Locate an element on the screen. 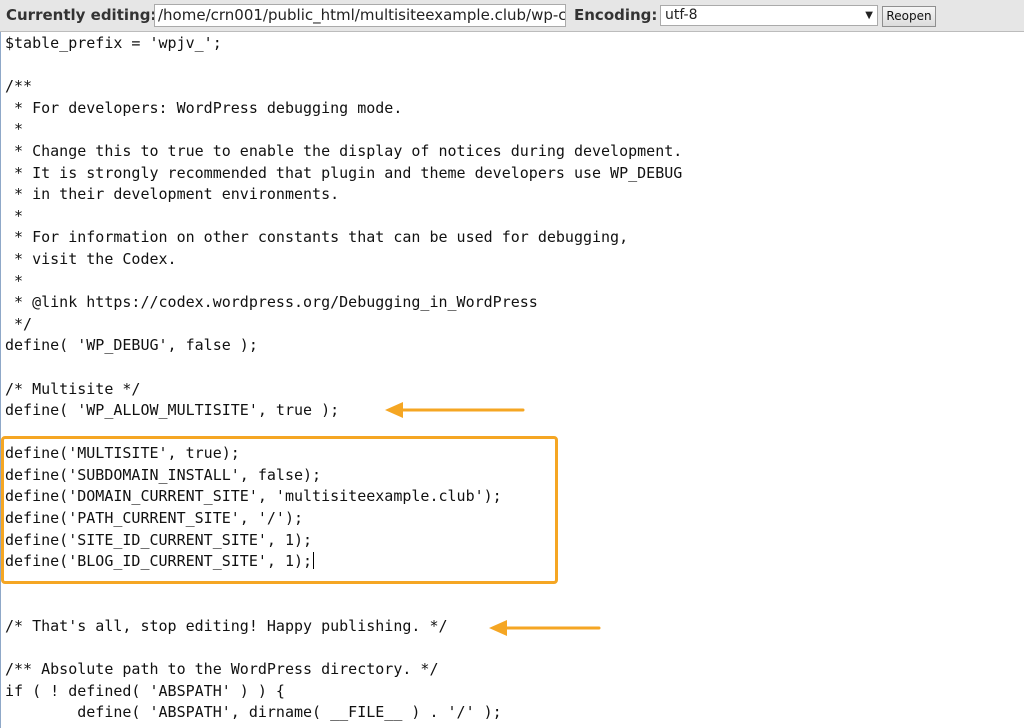 The image size is (1024, 728). code-line: $table_prefix = 'wpjv_'; is located at coordinates (113, 43).